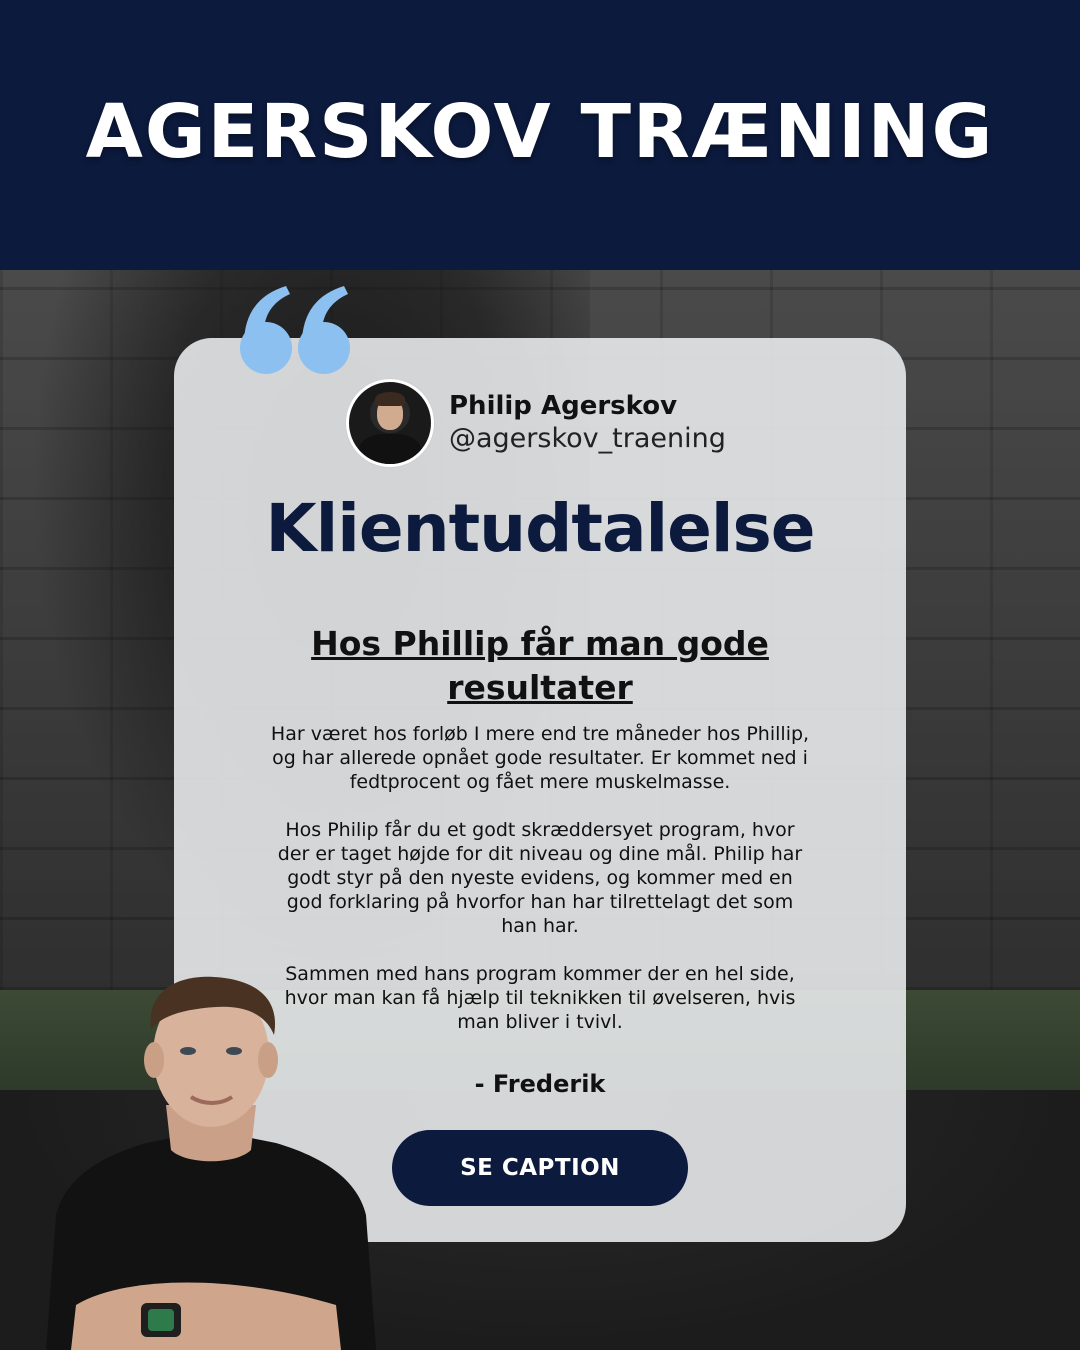 This screenshot has width=1080, height=1350. Describe the element at coordinates (587, 438) in the screenshot. I see `profile-handle: @agerskov_traening` at that location.